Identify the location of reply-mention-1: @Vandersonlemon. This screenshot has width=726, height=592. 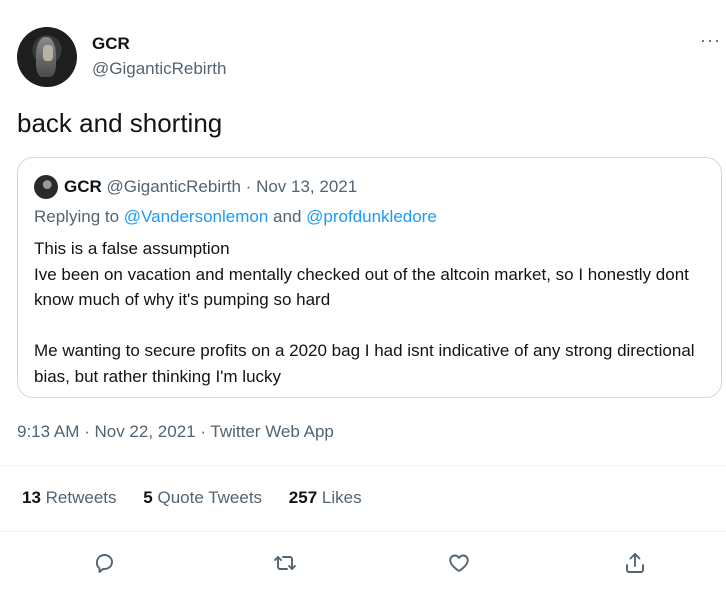
(196, 216).